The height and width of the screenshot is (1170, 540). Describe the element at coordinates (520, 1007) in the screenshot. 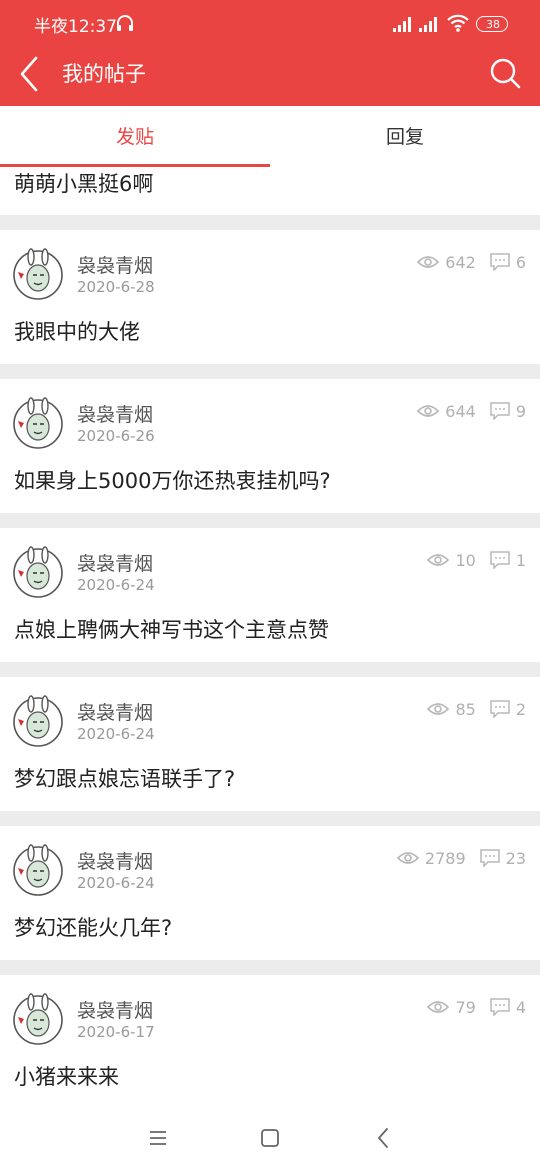

I see `comment-count: 4` at that location.